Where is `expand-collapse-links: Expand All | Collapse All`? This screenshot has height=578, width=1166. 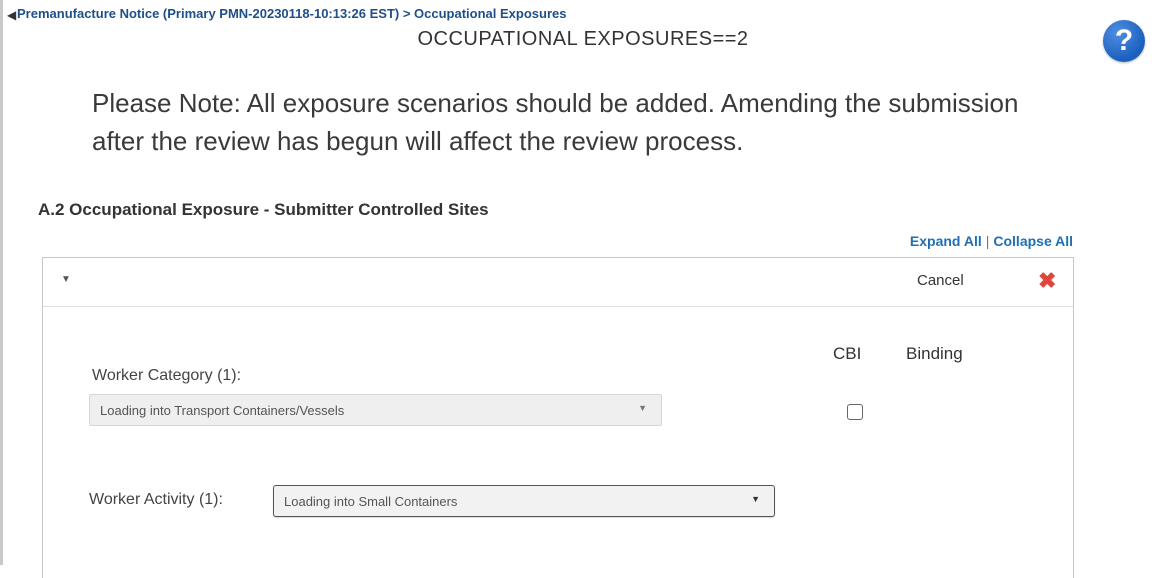
expand-collapse-links: Expand All | Collapse All is located at coordinates (991, 241).